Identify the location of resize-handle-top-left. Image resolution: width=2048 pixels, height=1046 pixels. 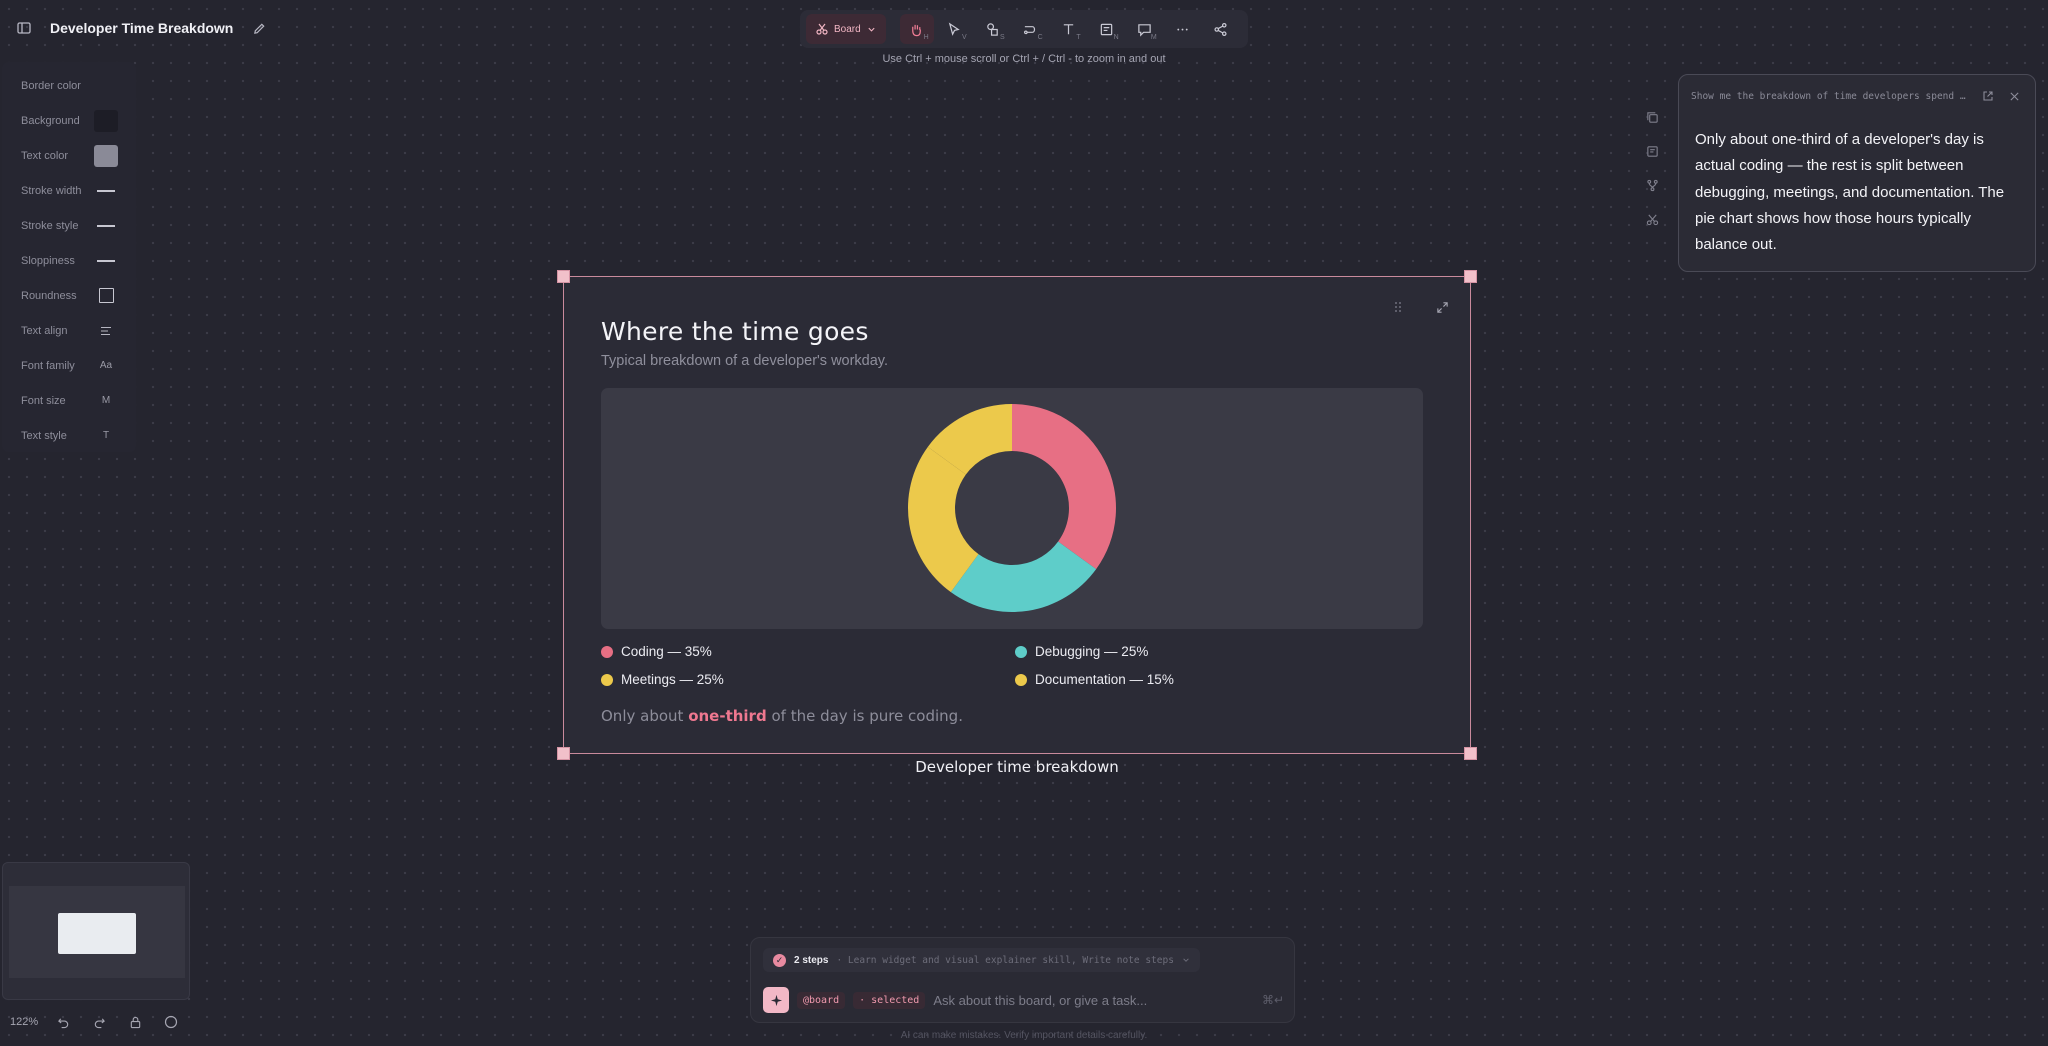
(563, 276).